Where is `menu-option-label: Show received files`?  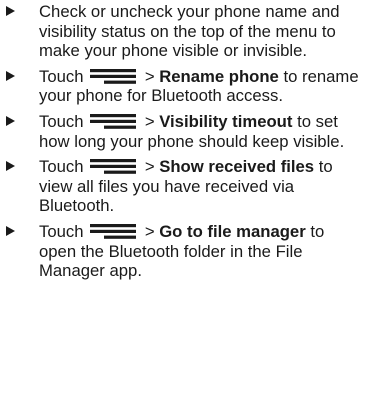
menu-option-label: Show received files is located at coordinates (237, 167).